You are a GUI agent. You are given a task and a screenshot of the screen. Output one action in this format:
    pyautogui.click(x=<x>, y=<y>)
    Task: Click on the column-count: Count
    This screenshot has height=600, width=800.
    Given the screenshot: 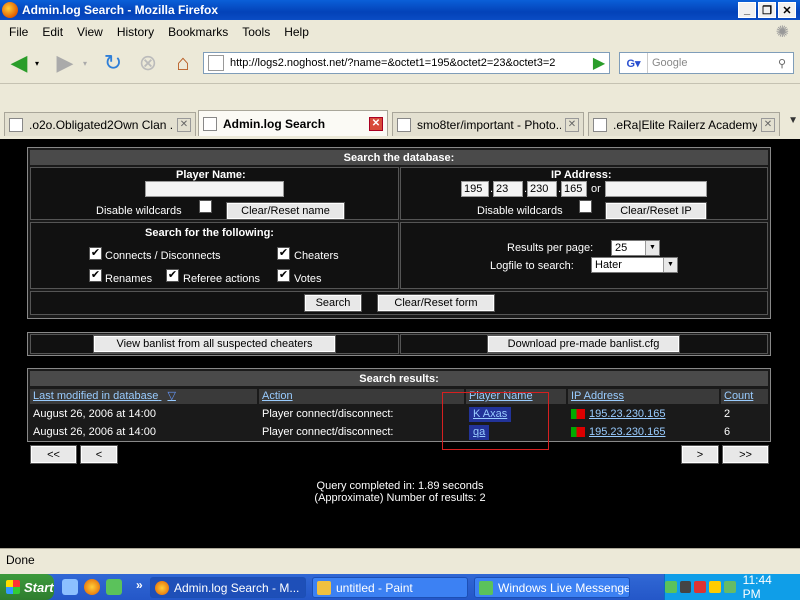 What is the action you would take?
    pyautogui.click(x=744, y=396)
    